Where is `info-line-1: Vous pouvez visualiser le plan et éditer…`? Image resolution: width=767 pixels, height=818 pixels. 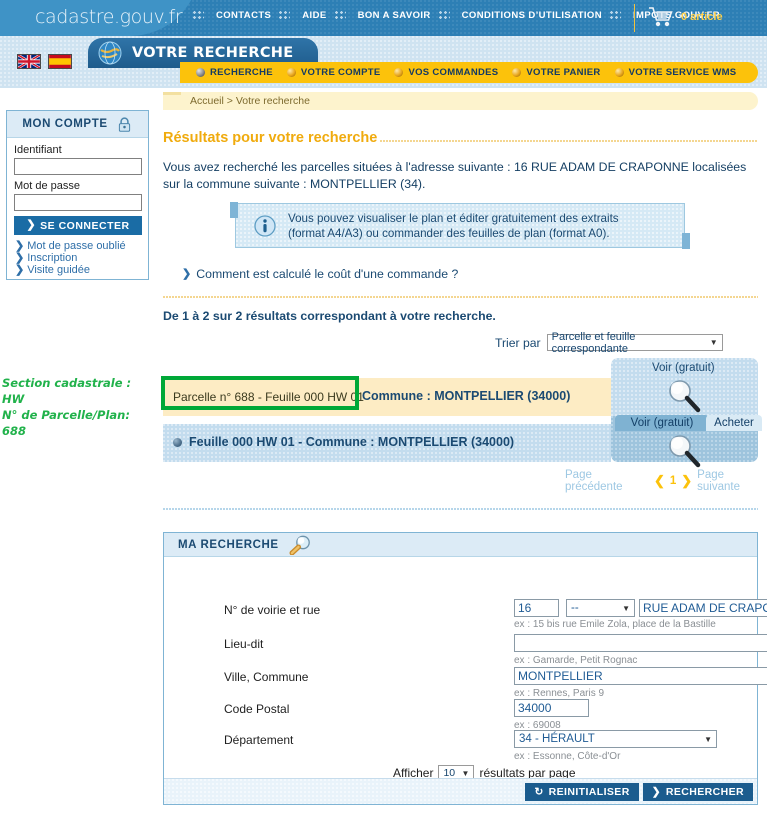
info-line-1: Vous pouvez visualiser le plan et éditer… is located at coordinates (453, 218).